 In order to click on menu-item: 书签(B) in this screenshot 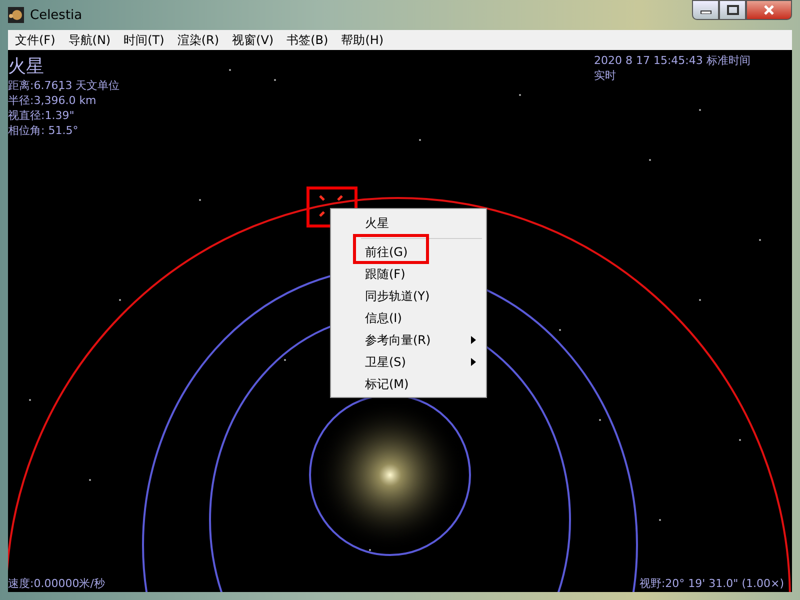, I will do `click(307, 40)`.